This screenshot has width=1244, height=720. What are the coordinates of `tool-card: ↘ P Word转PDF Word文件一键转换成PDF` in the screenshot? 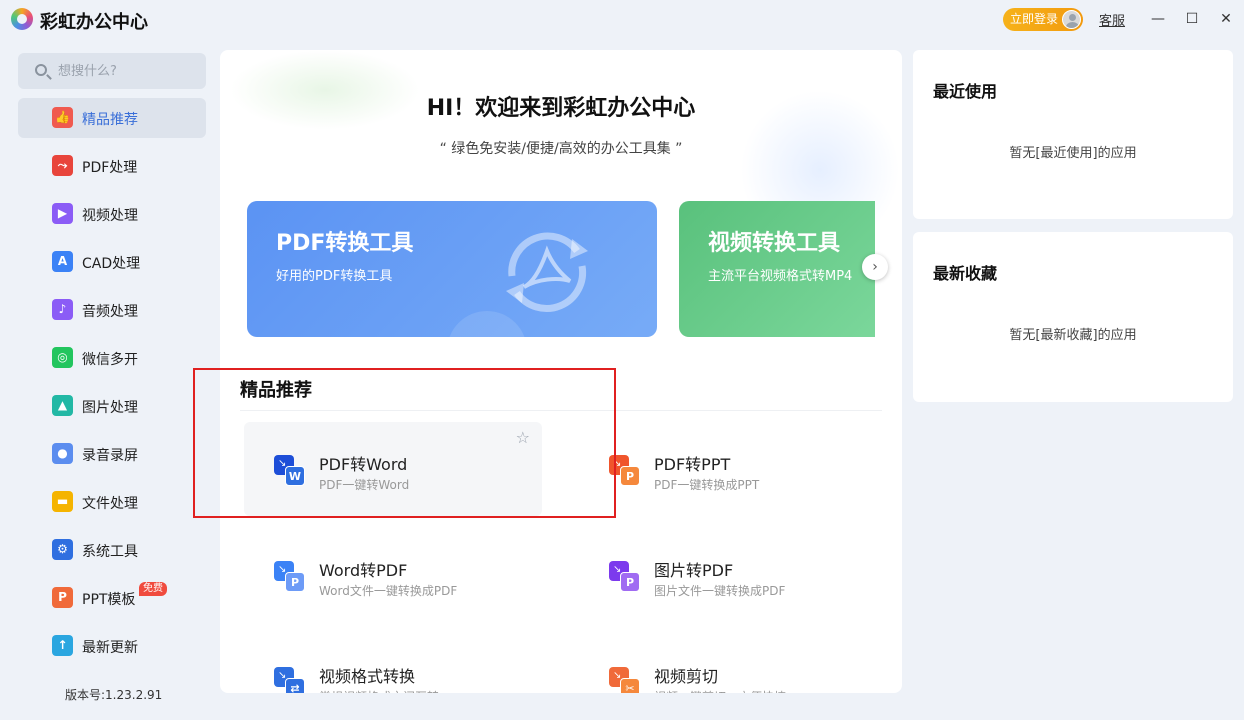 It's located at (393, 575).